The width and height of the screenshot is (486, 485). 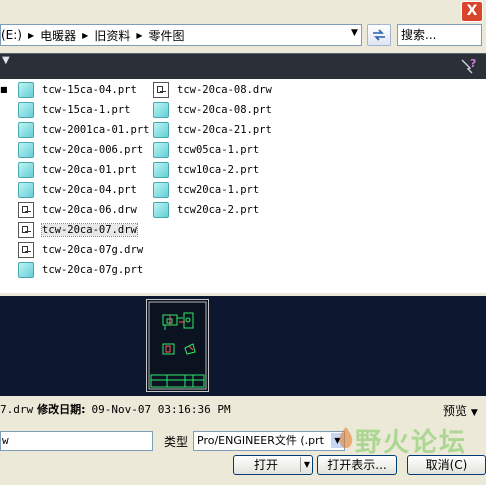 What do you see at coordinates (469, 66) in the screenshot?
I see `help-icon: ?` at bounding box center [469, 66].